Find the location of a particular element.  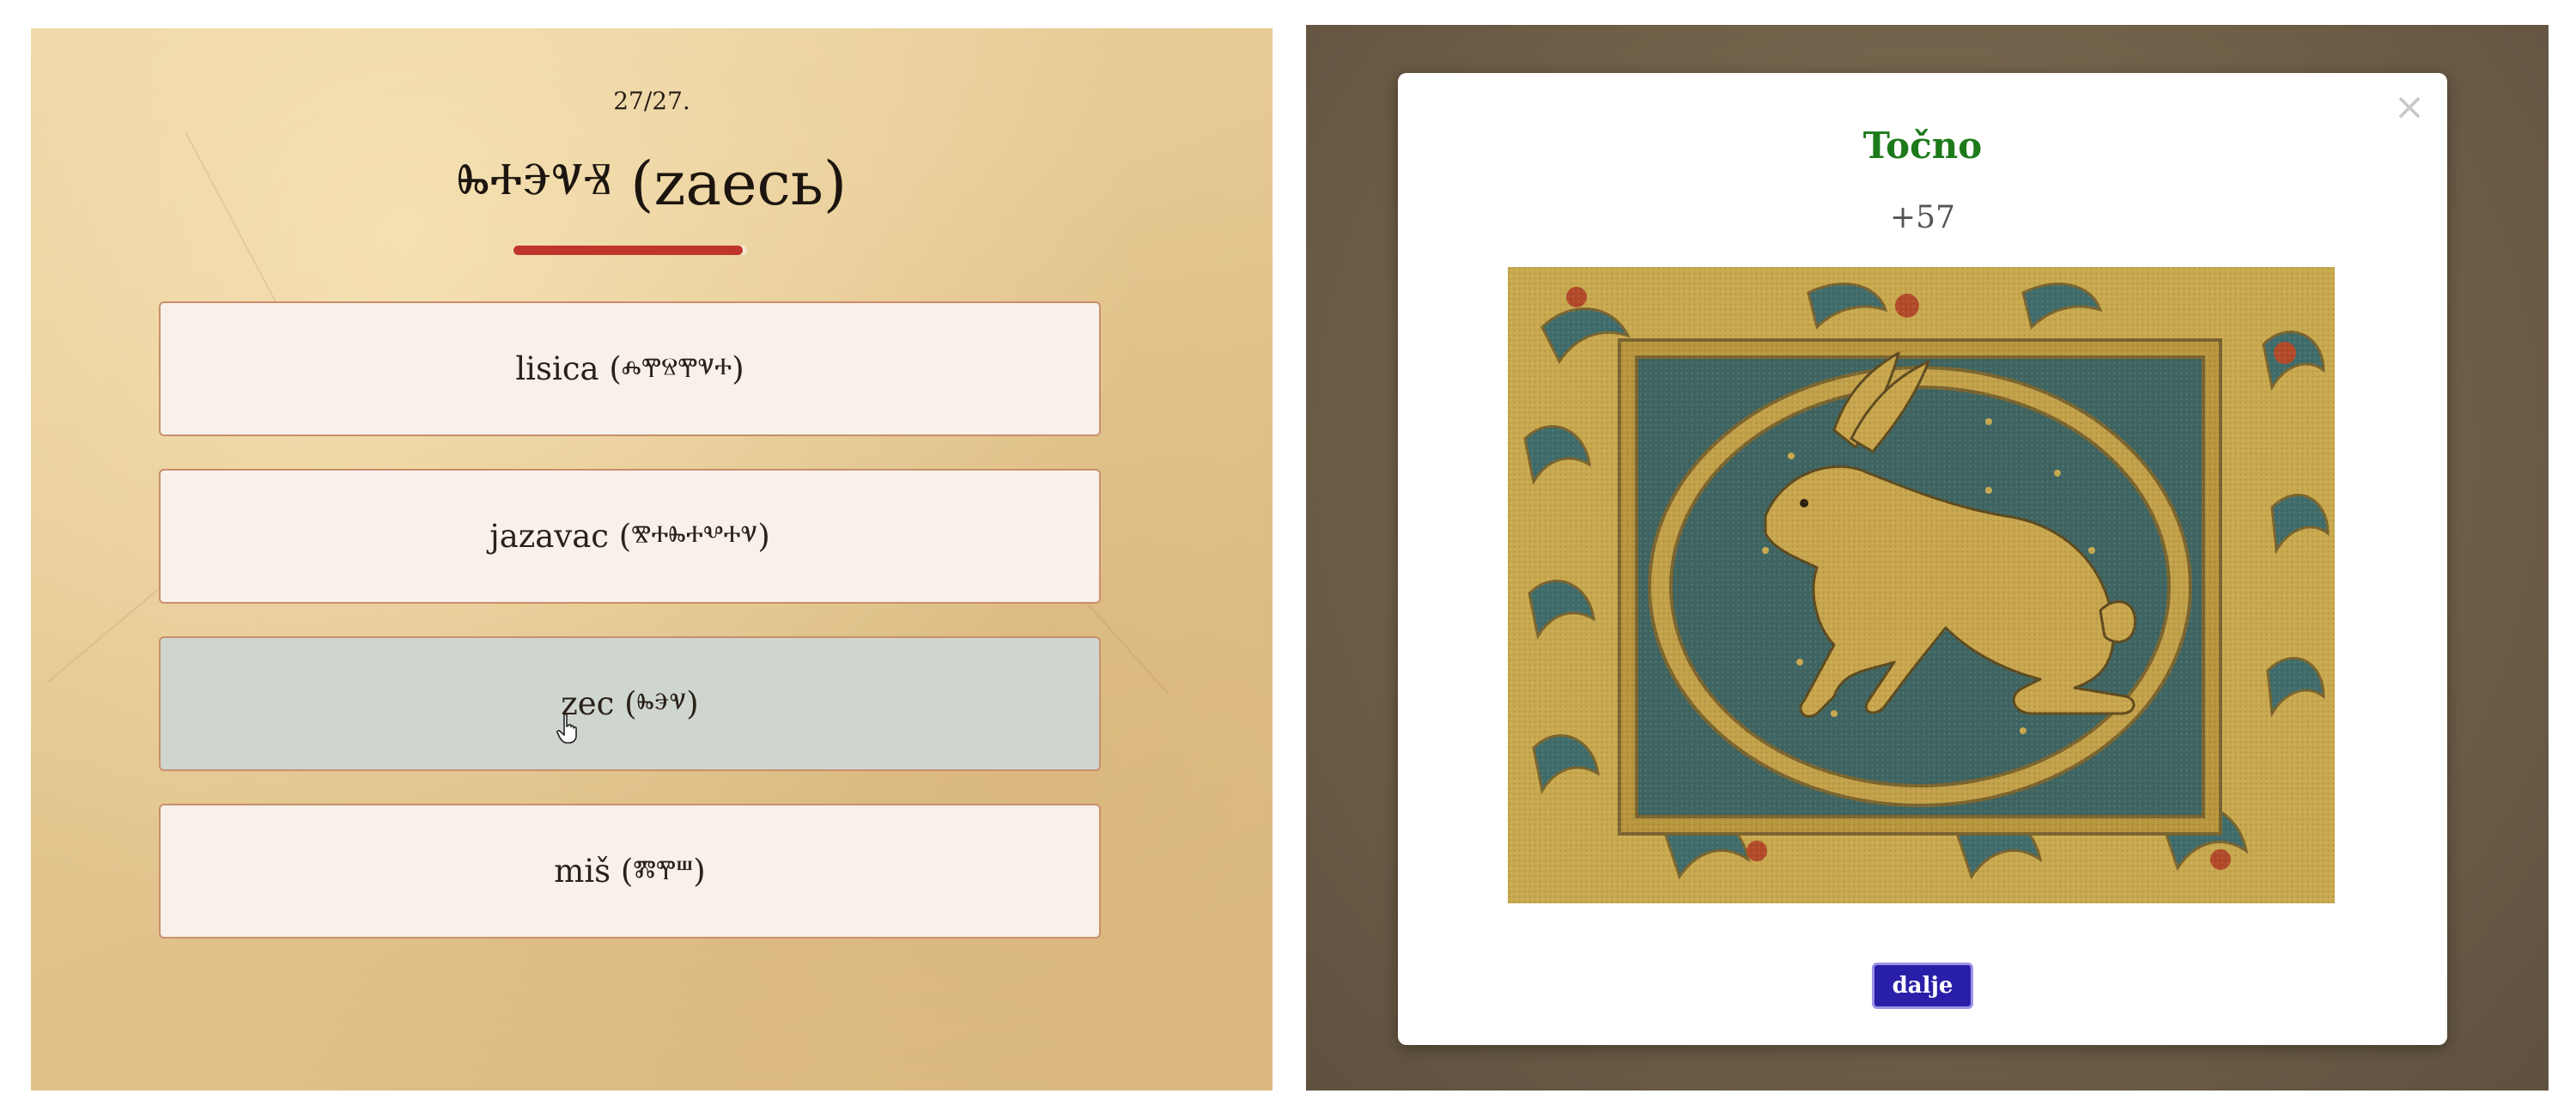

answer-option-jazavac: jazavac (ⰺⰰⰸⰰⰲⰰⱌ) is located at coordinates (630, 536).